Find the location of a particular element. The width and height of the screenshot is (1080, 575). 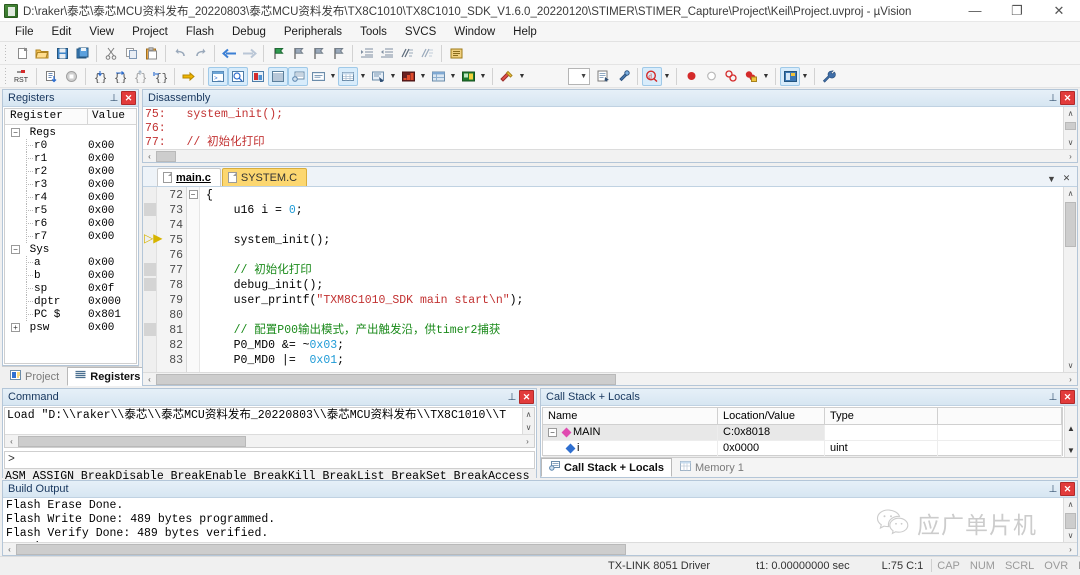

symbols-window-icon is located at coordinates (258, 76).